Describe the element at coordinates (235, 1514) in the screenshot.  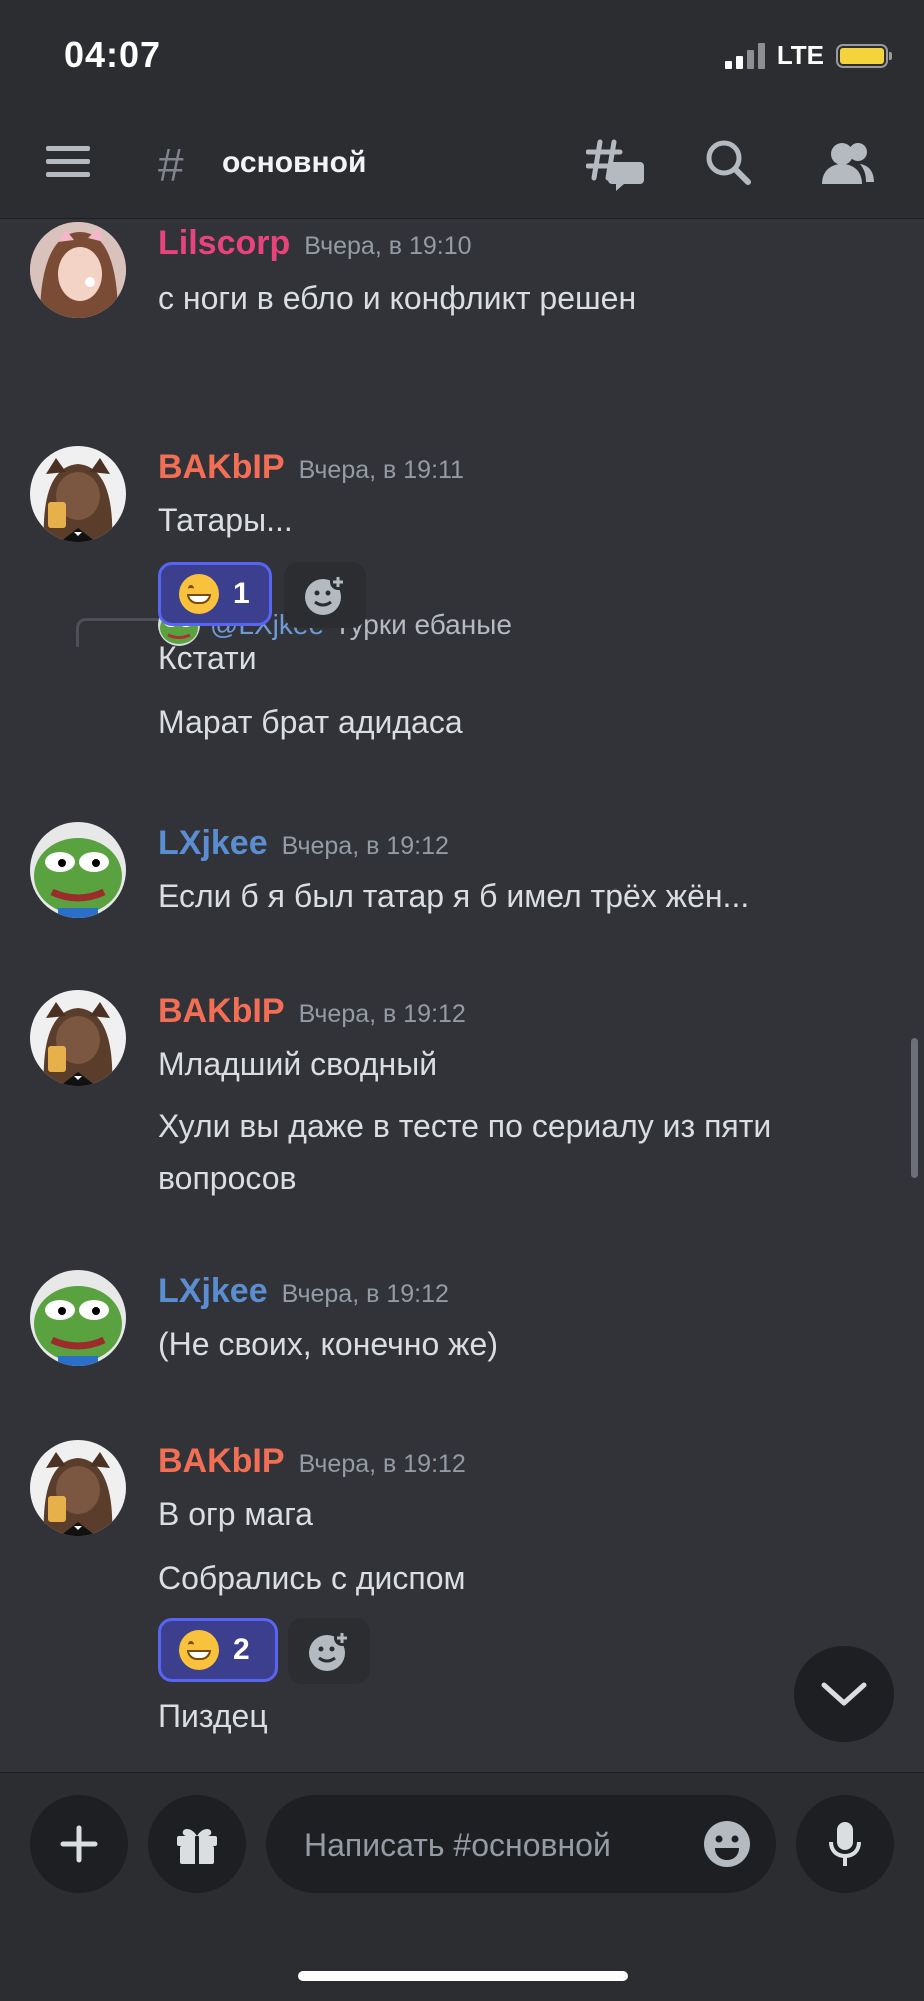
I see `message-text: В огр мага` at that location.